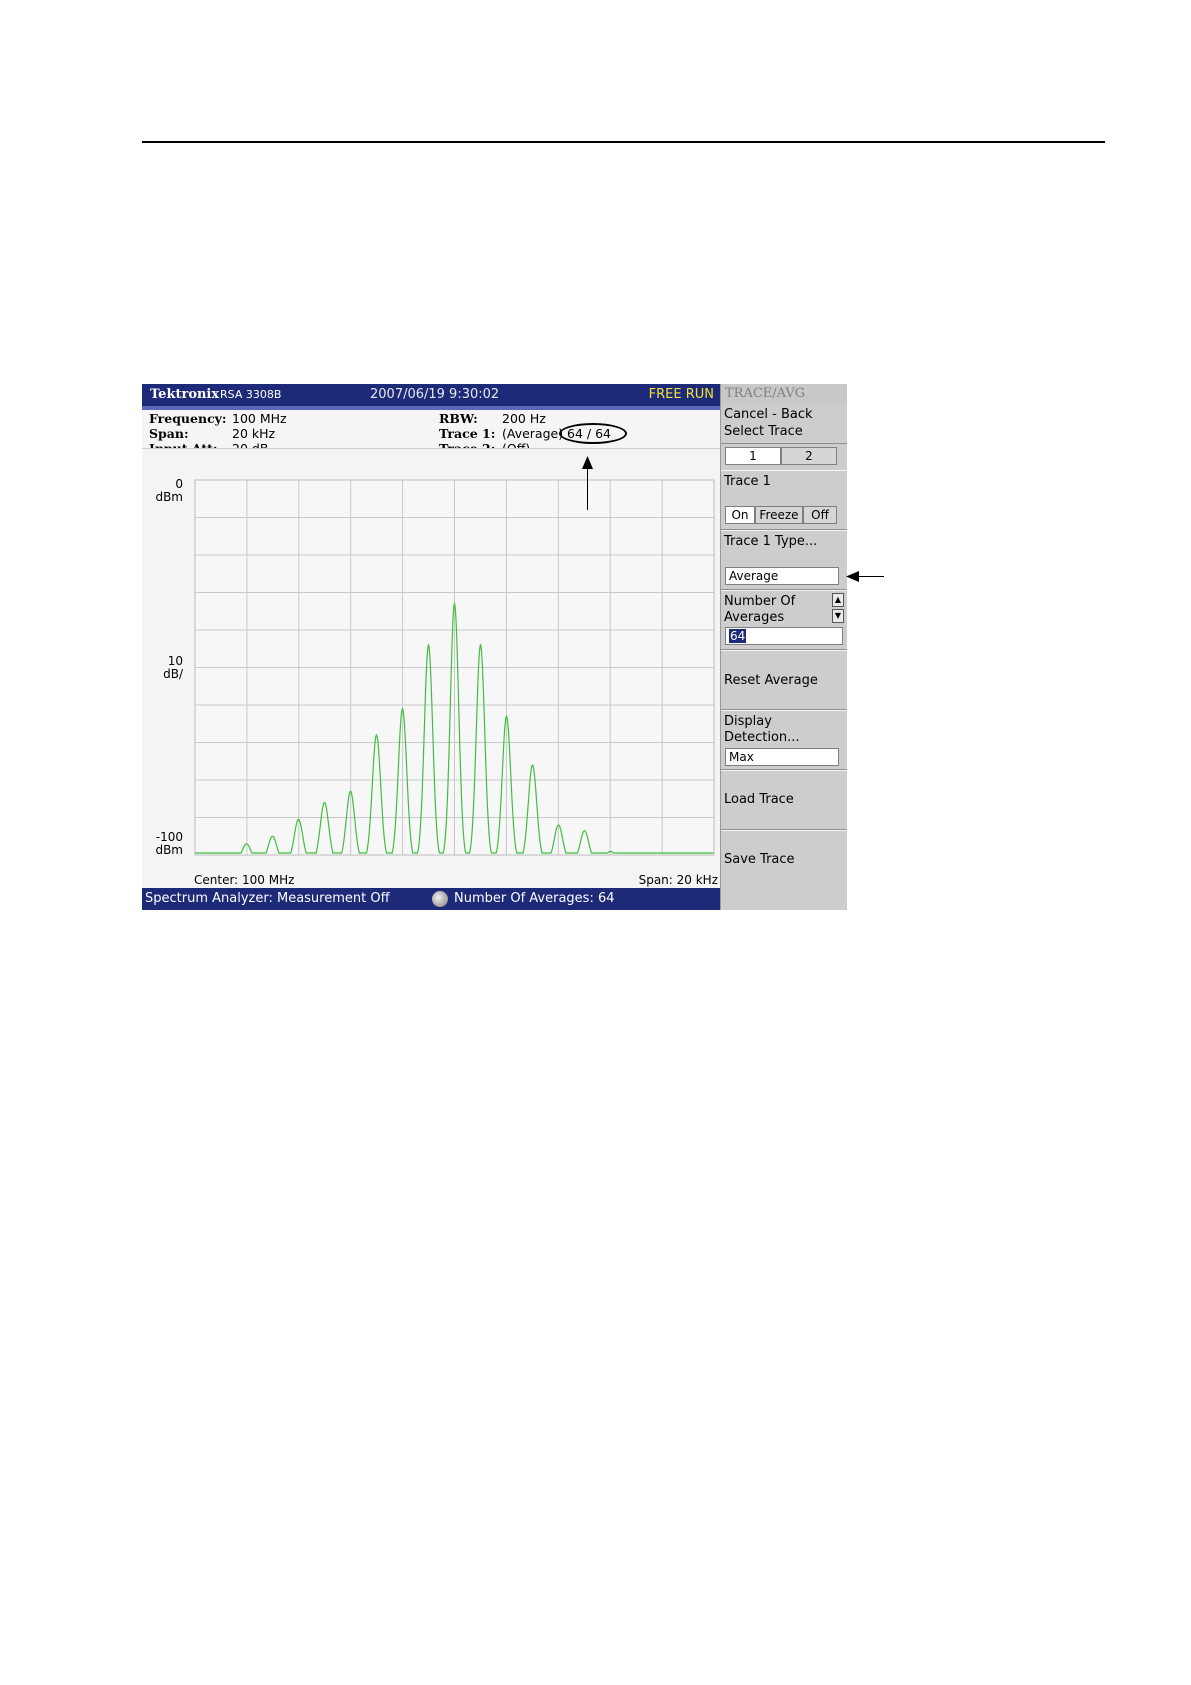 The image size is (1191, 1685). What do you see at coordinates (740, 515) in the screenshot?
I see `trace1-on-option: On` at bounding box center [740, 515].